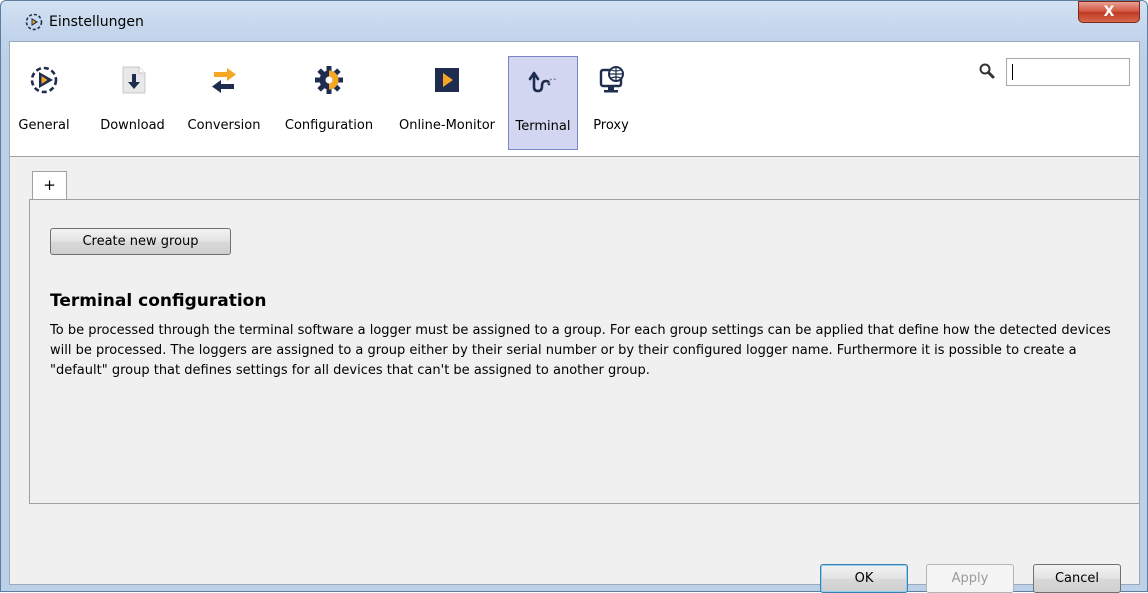 This screenshot has width=1148, height=593. Describe the element at coordinates (611, 79) in the screenshot. I see `proxy-icon` at that location.